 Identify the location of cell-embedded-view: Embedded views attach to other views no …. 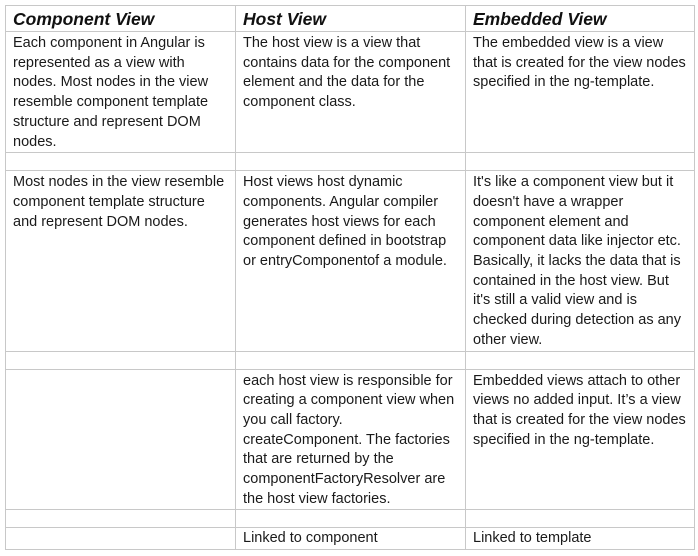
(580, 439).